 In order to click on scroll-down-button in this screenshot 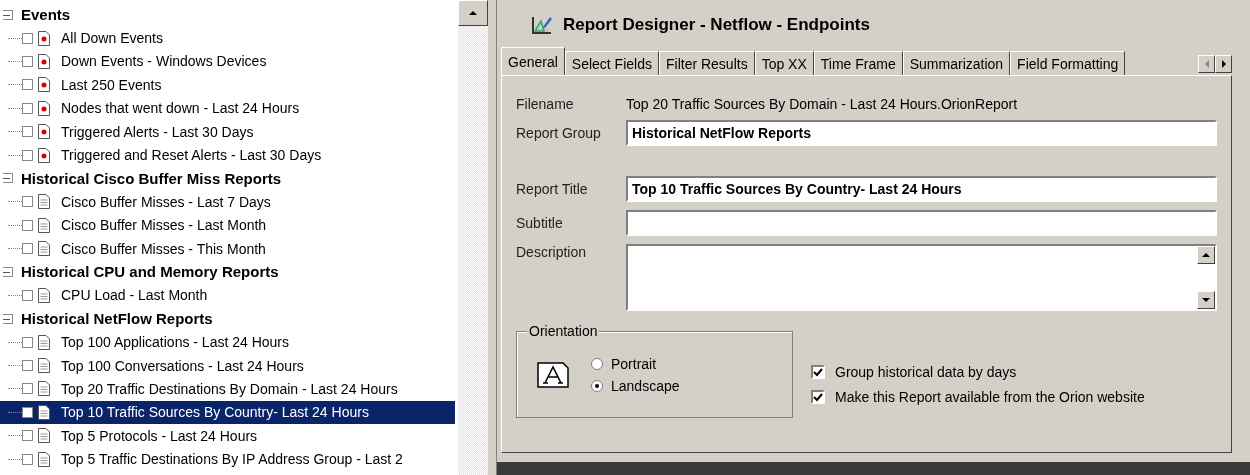, I will do `click(1206, 300)`.